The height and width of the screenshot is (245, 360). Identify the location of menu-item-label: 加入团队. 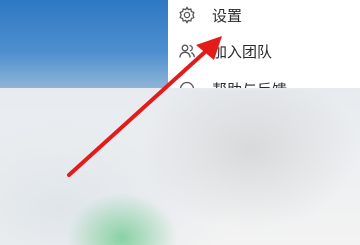
(242, 51).